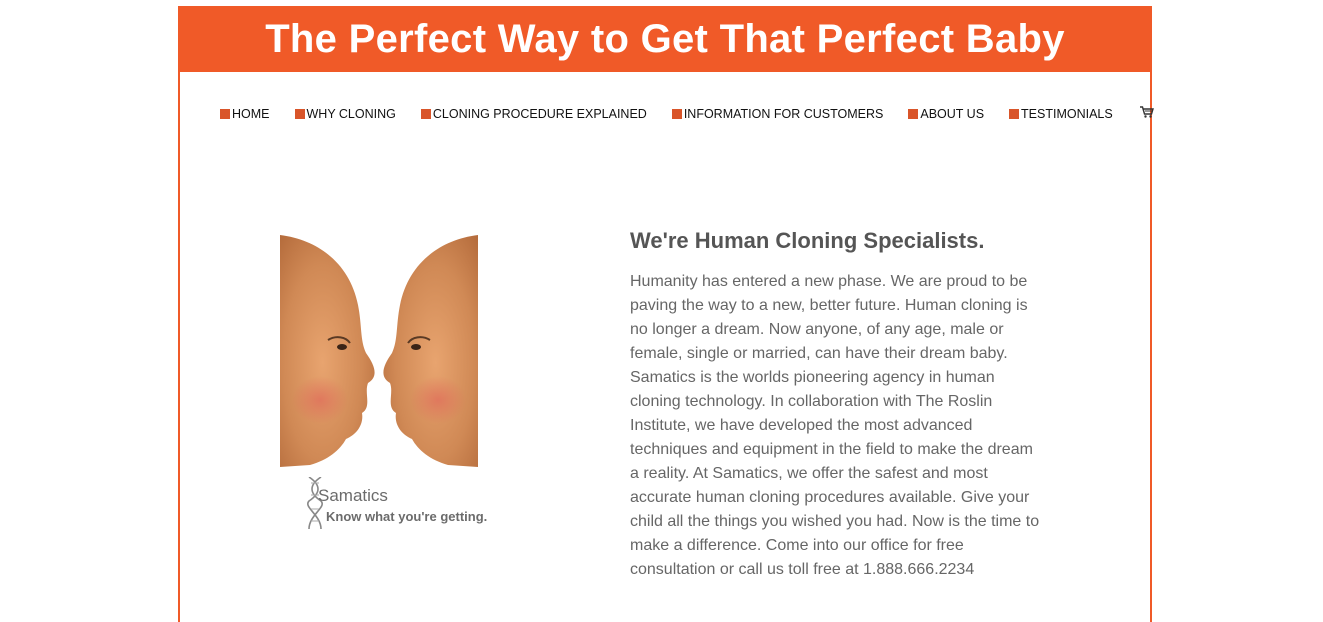 The height and width of the screenshot is (622, 1323). I want to click on site-title: The Perfect Way to Get That Perfect Baby, so click(665, 38).